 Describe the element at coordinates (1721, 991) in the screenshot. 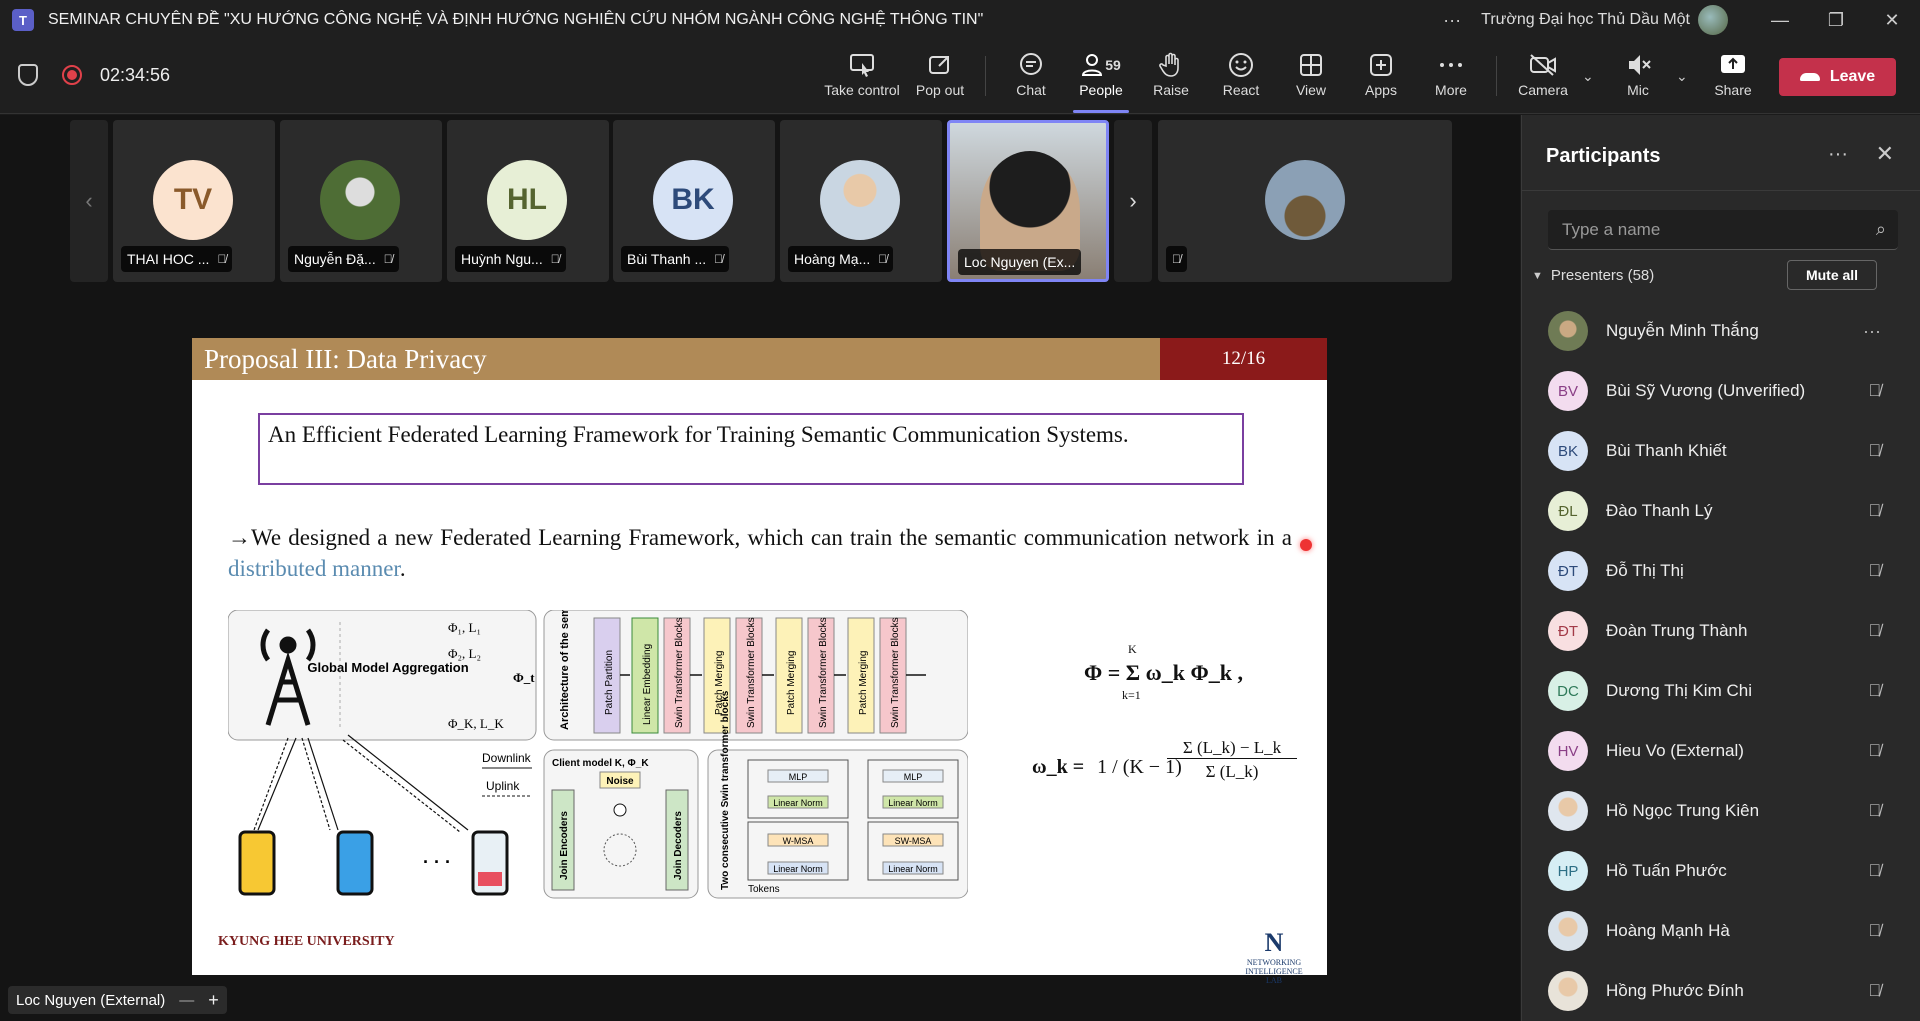

I see `participant-row: Hồng Phước Đính 🎙̸` at that location.